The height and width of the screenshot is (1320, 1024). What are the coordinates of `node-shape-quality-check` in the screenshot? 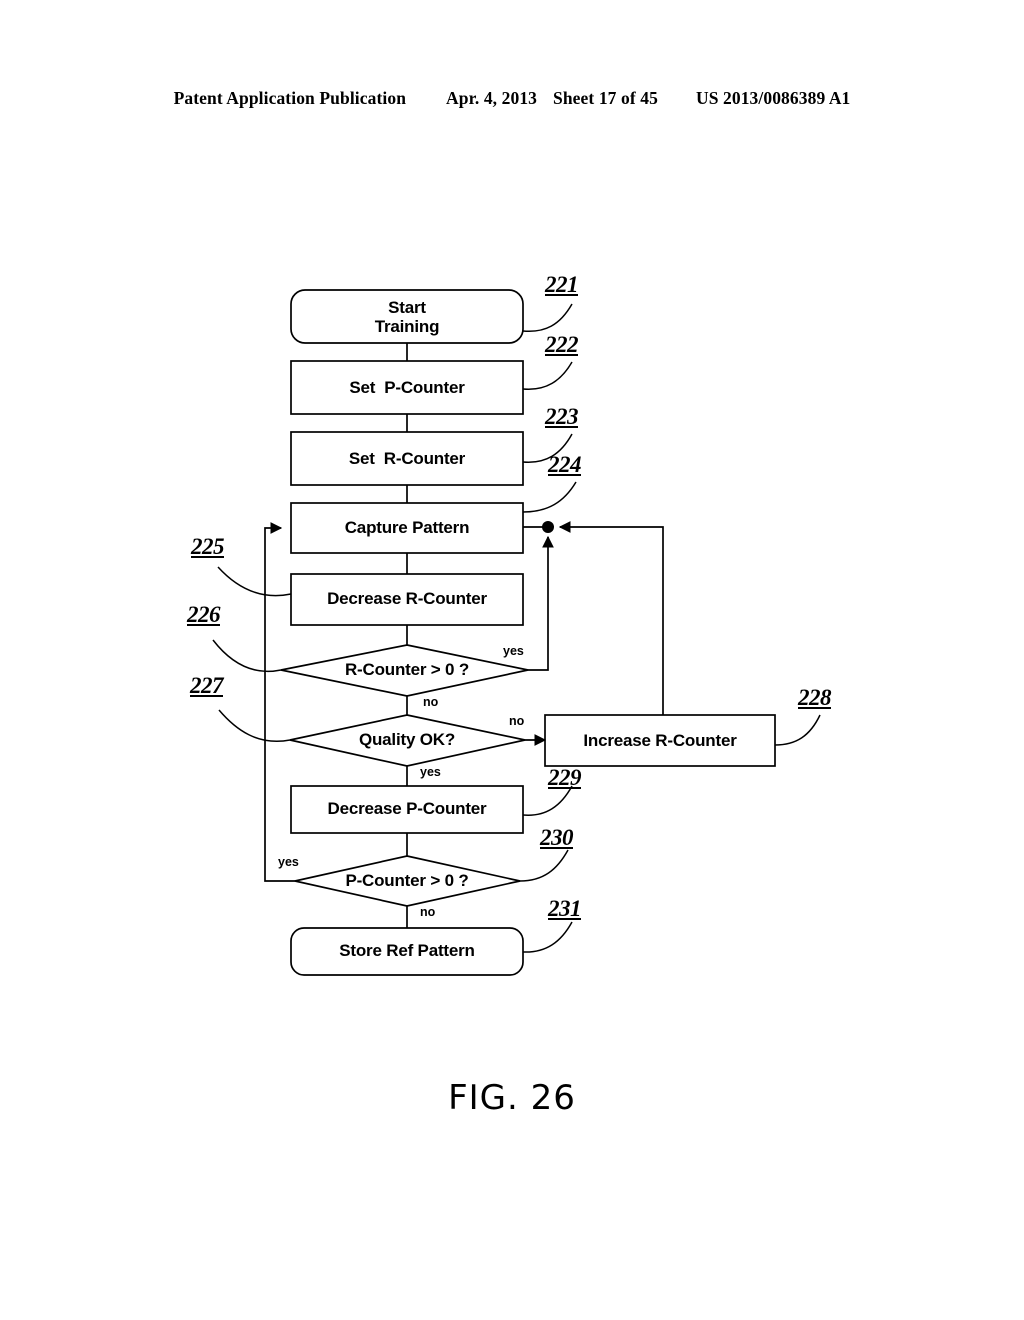 It's located at (407, 740).